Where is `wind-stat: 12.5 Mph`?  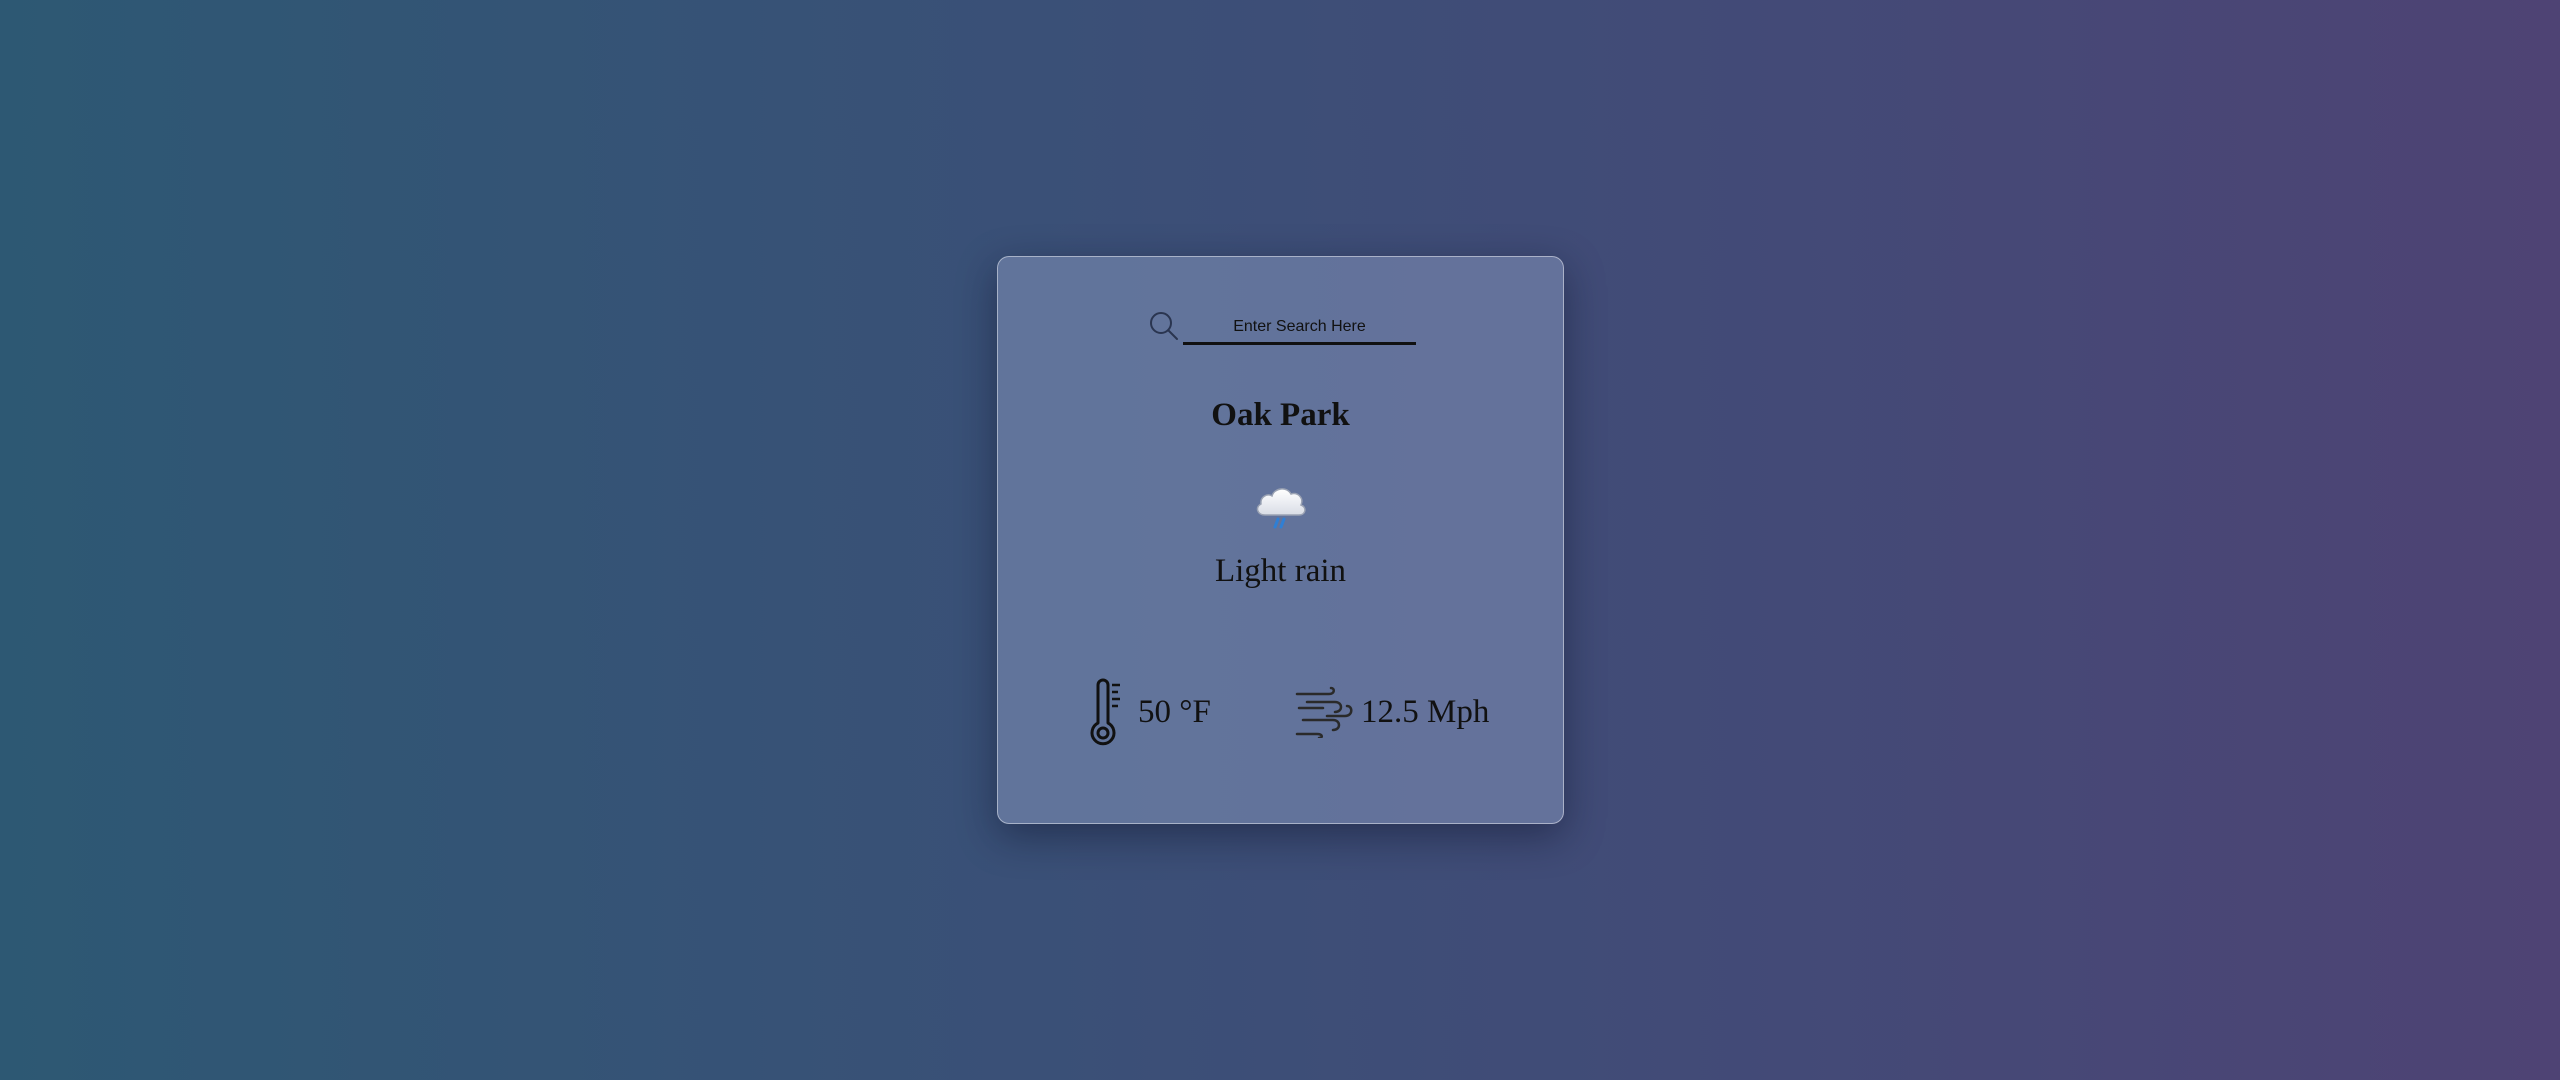 wind-stat: 12.5 Mph is located at coordinates (1391, 712).